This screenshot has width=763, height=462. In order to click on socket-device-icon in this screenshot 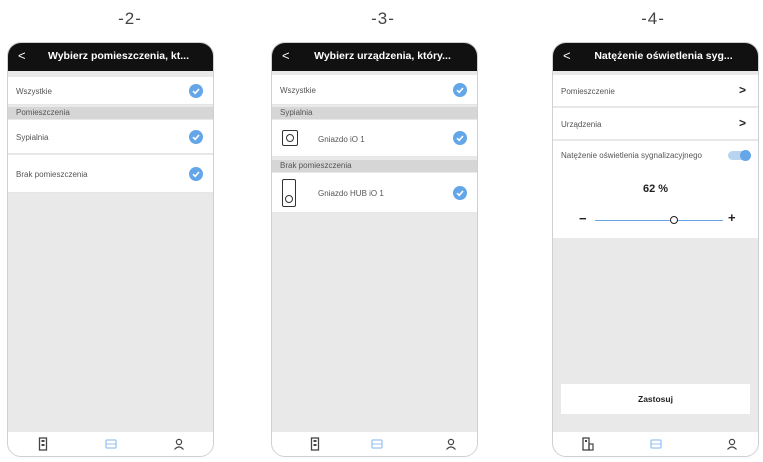, I will do `click(290, 138)`.